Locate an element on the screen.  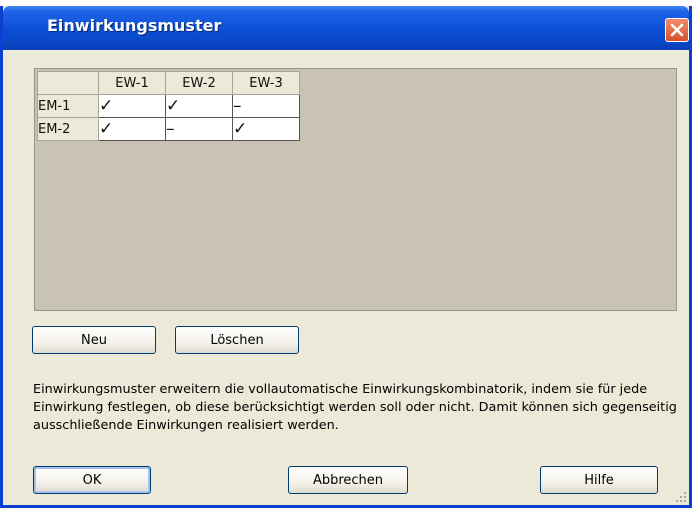
delete-button-label: Löschen is located at coordinates (237, 340).